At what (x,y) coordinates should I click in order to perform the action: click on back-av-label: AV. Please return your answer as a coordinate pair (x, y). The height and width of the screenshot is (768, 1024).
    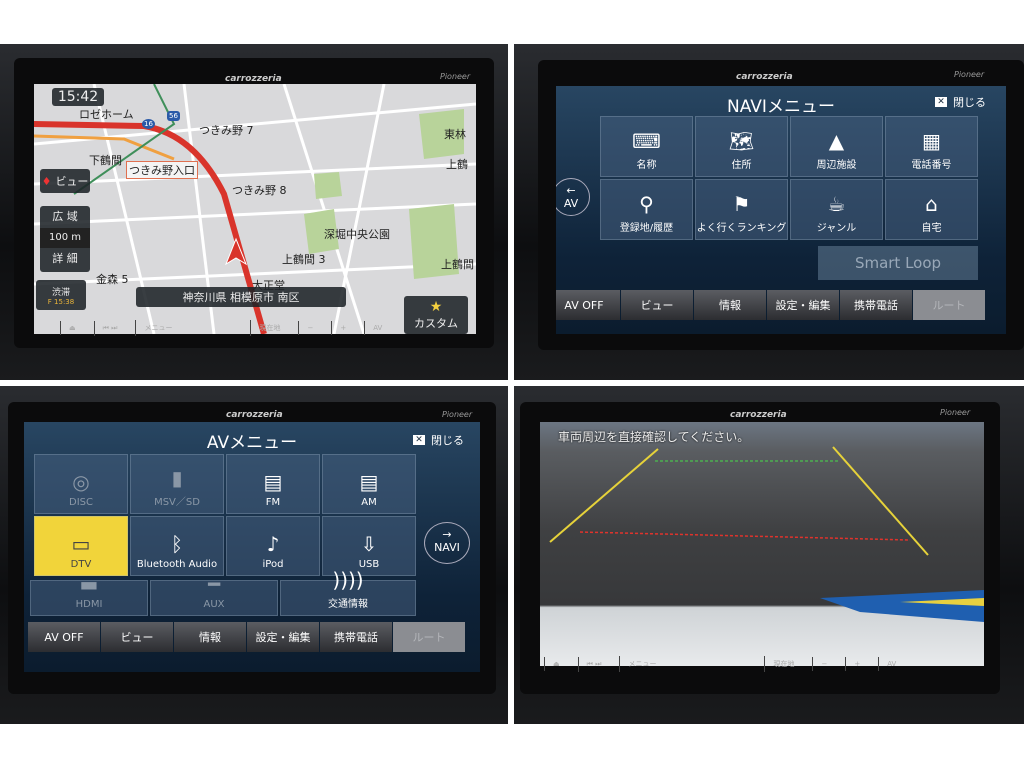
    Looking at the image, I should click on (571, 203).